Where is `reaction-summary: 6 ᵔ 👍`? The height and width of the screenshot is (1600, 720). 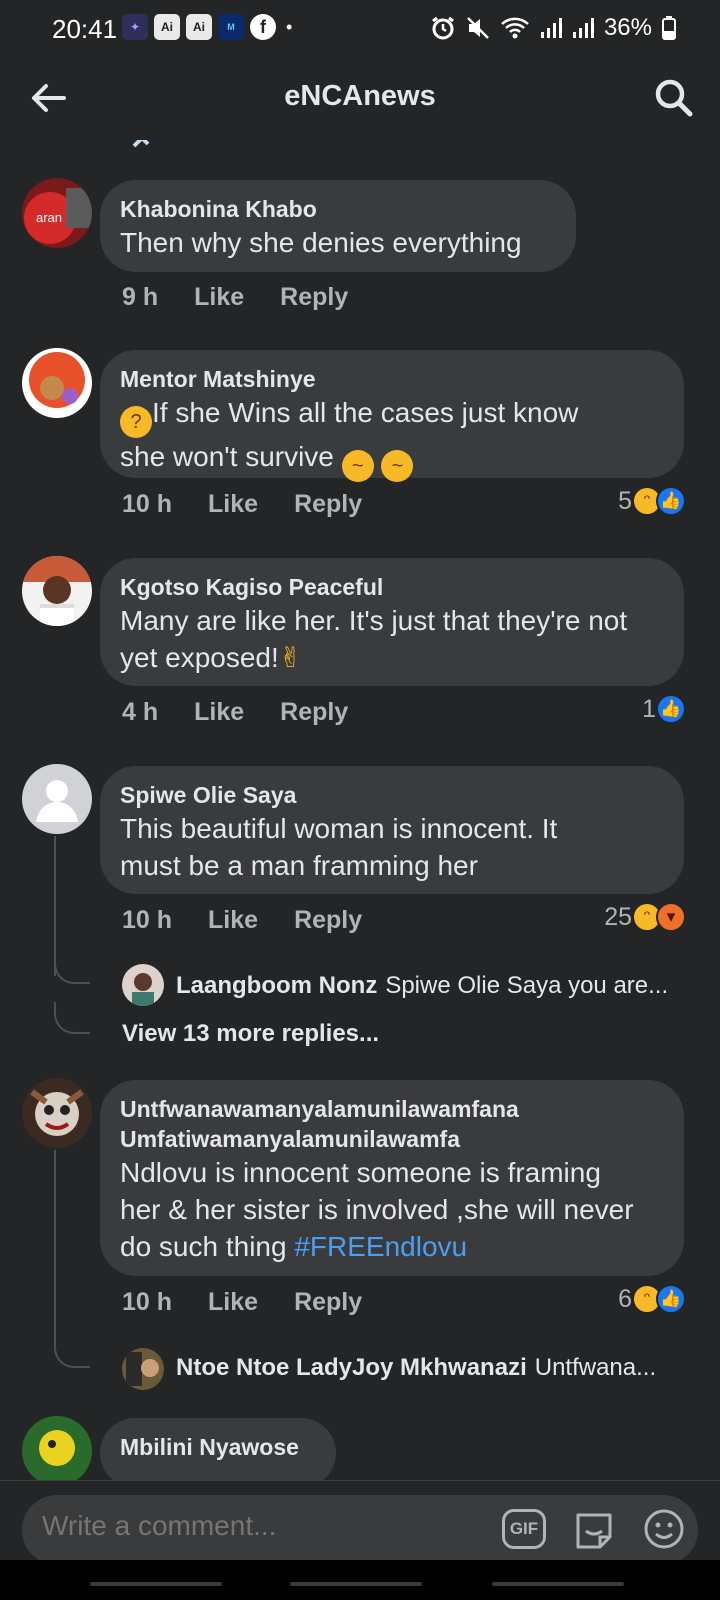 reaction-summary: 6 ᵔ 👍 is located at coordinates (652, 1299).